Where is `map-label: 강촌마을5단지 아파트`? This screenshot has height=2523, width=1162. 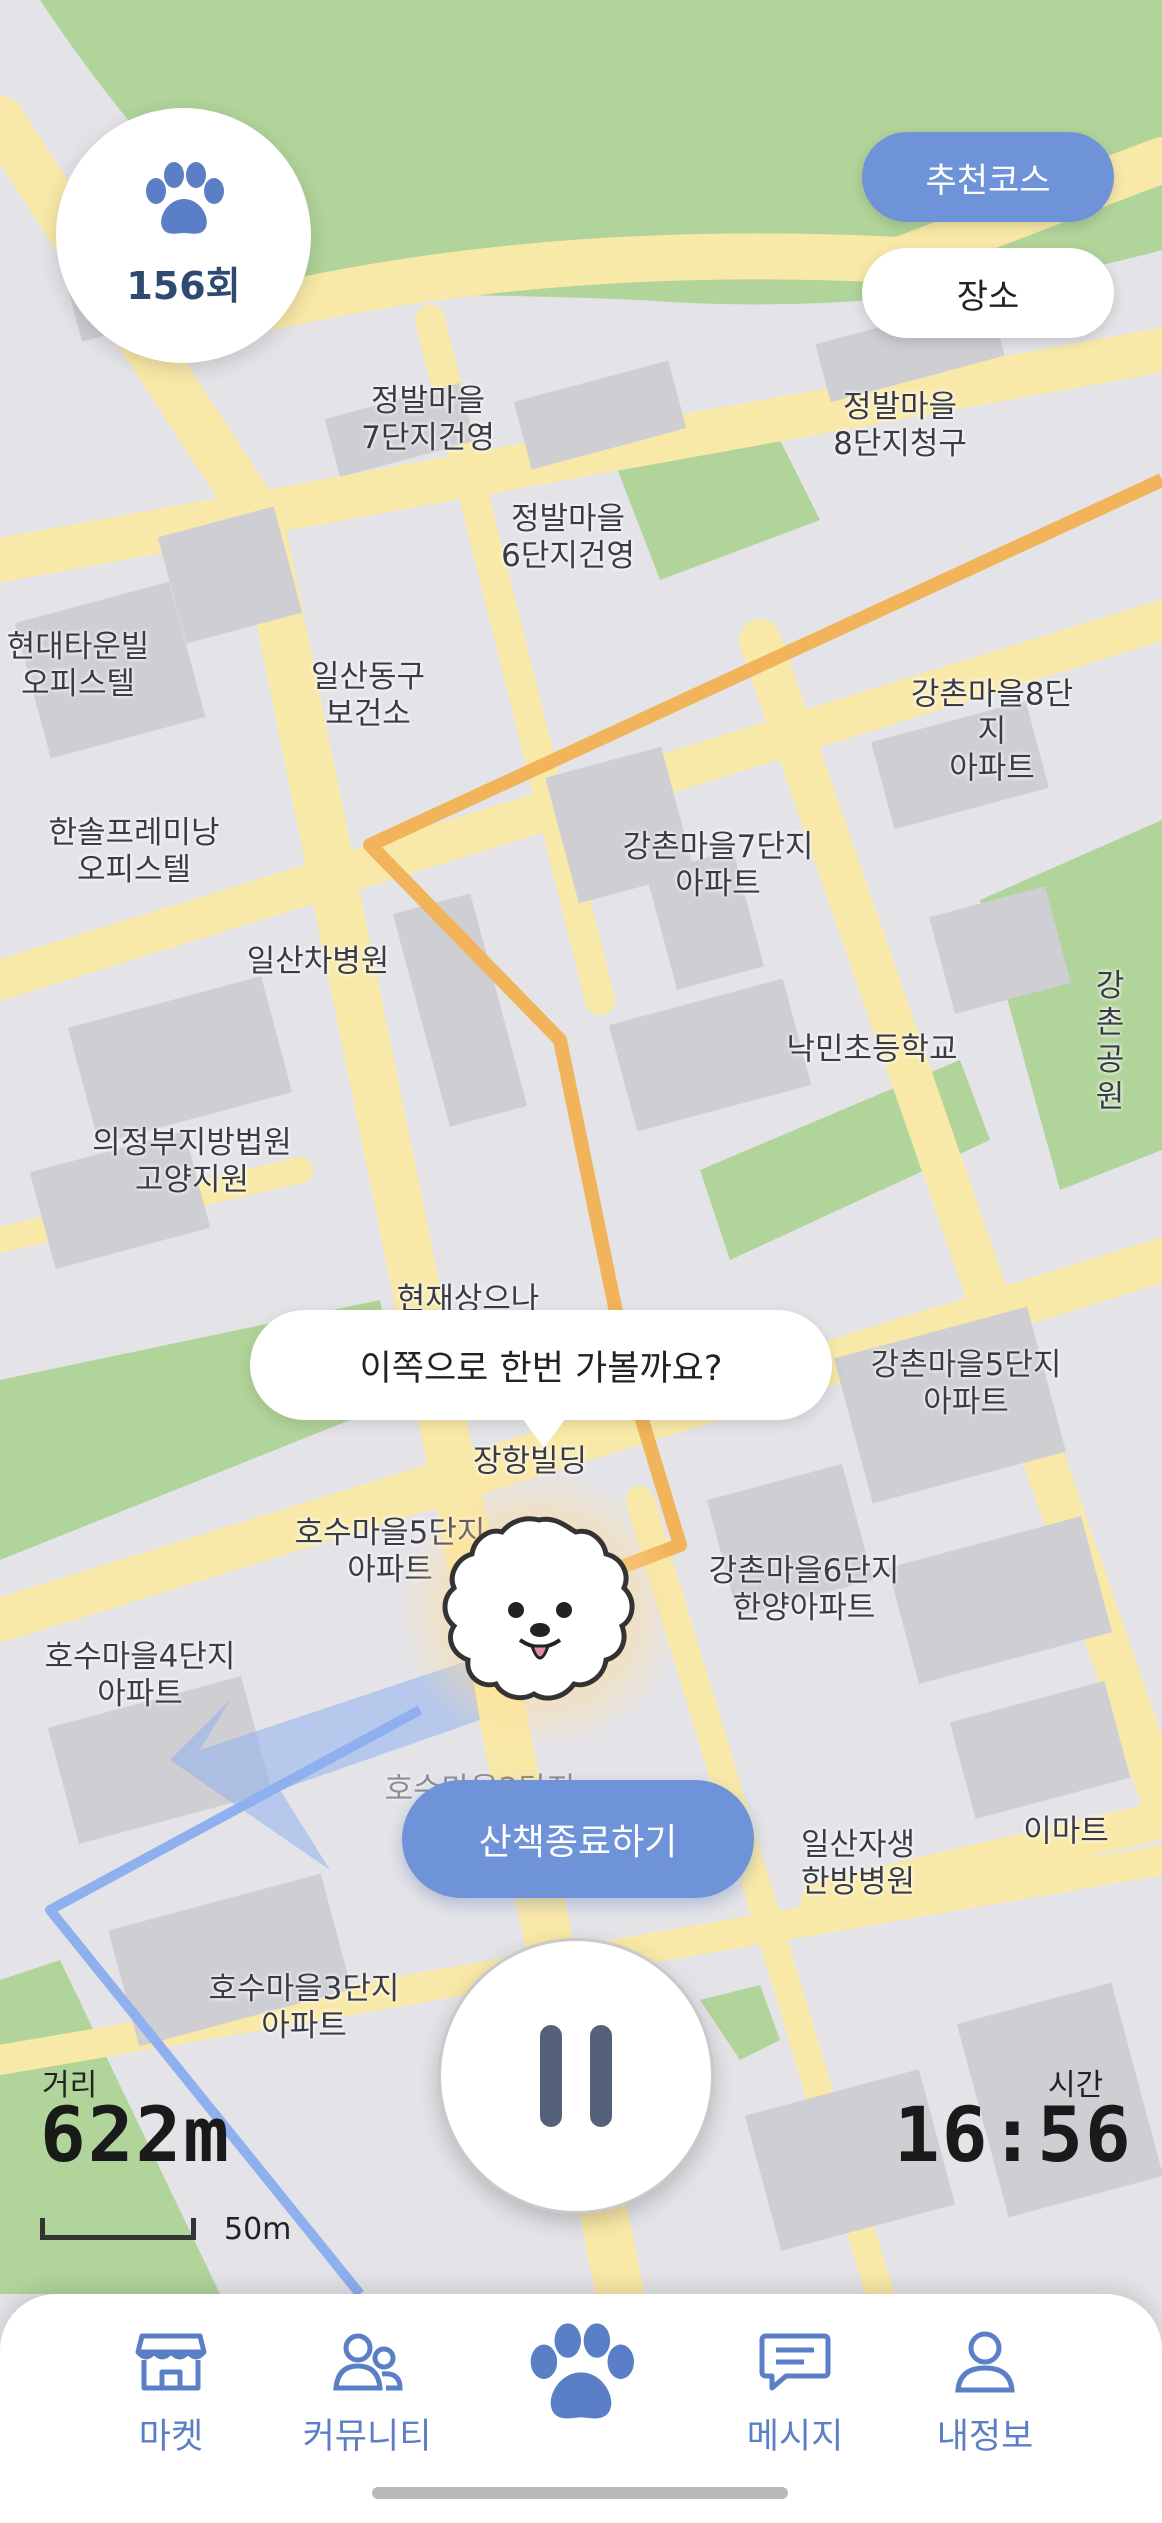
map-label: 강촌마을5단지 아파트 is located at coordinates (966, 1383).